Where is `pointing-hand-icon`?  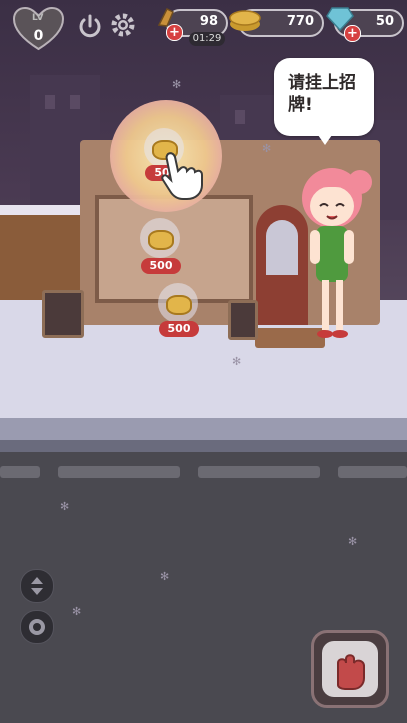
pointing-hand-icon is located at coordinates (182, 176).